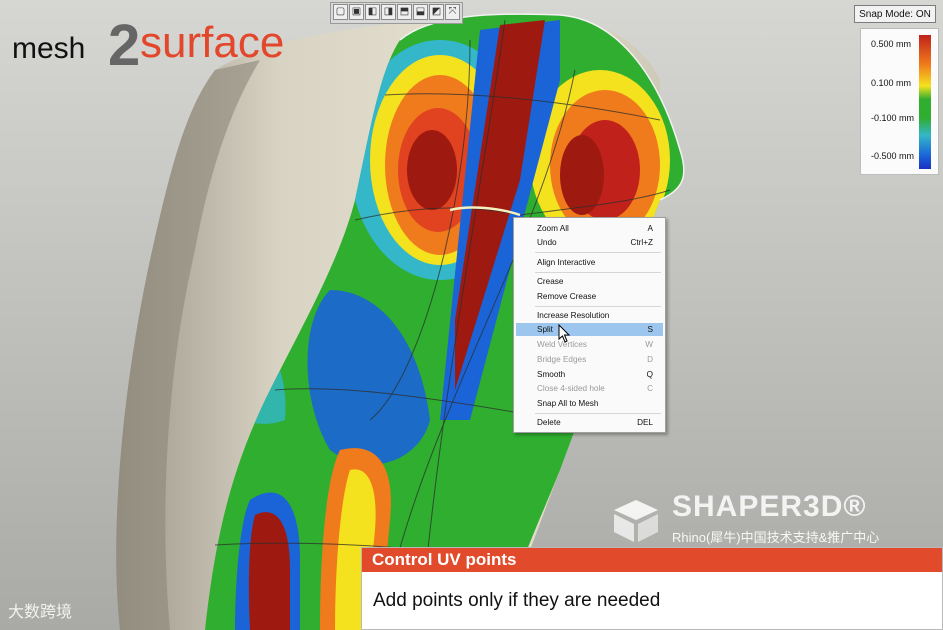  I want to click on menu-shortcut: DEL, so click(645, 422).